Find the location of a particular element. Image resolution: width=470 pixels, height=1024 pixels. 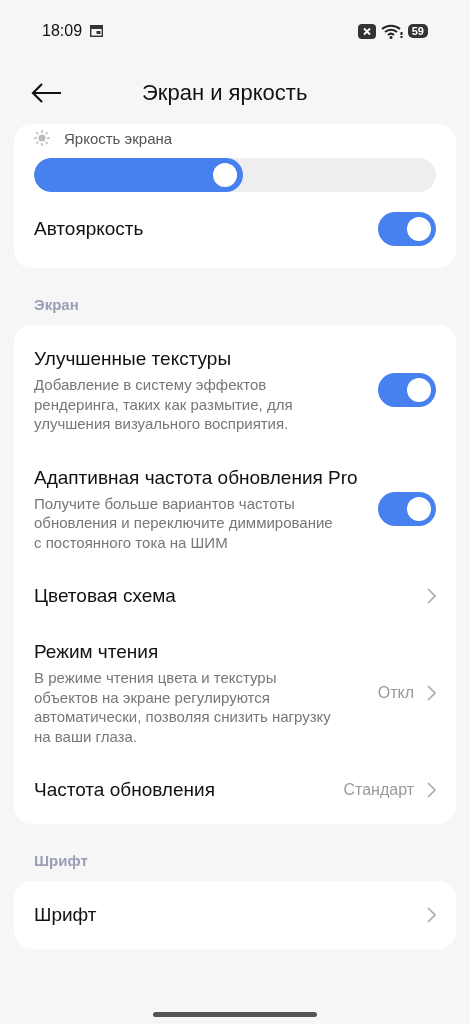

back-arrow-icon is located at coordinates (46, 93).